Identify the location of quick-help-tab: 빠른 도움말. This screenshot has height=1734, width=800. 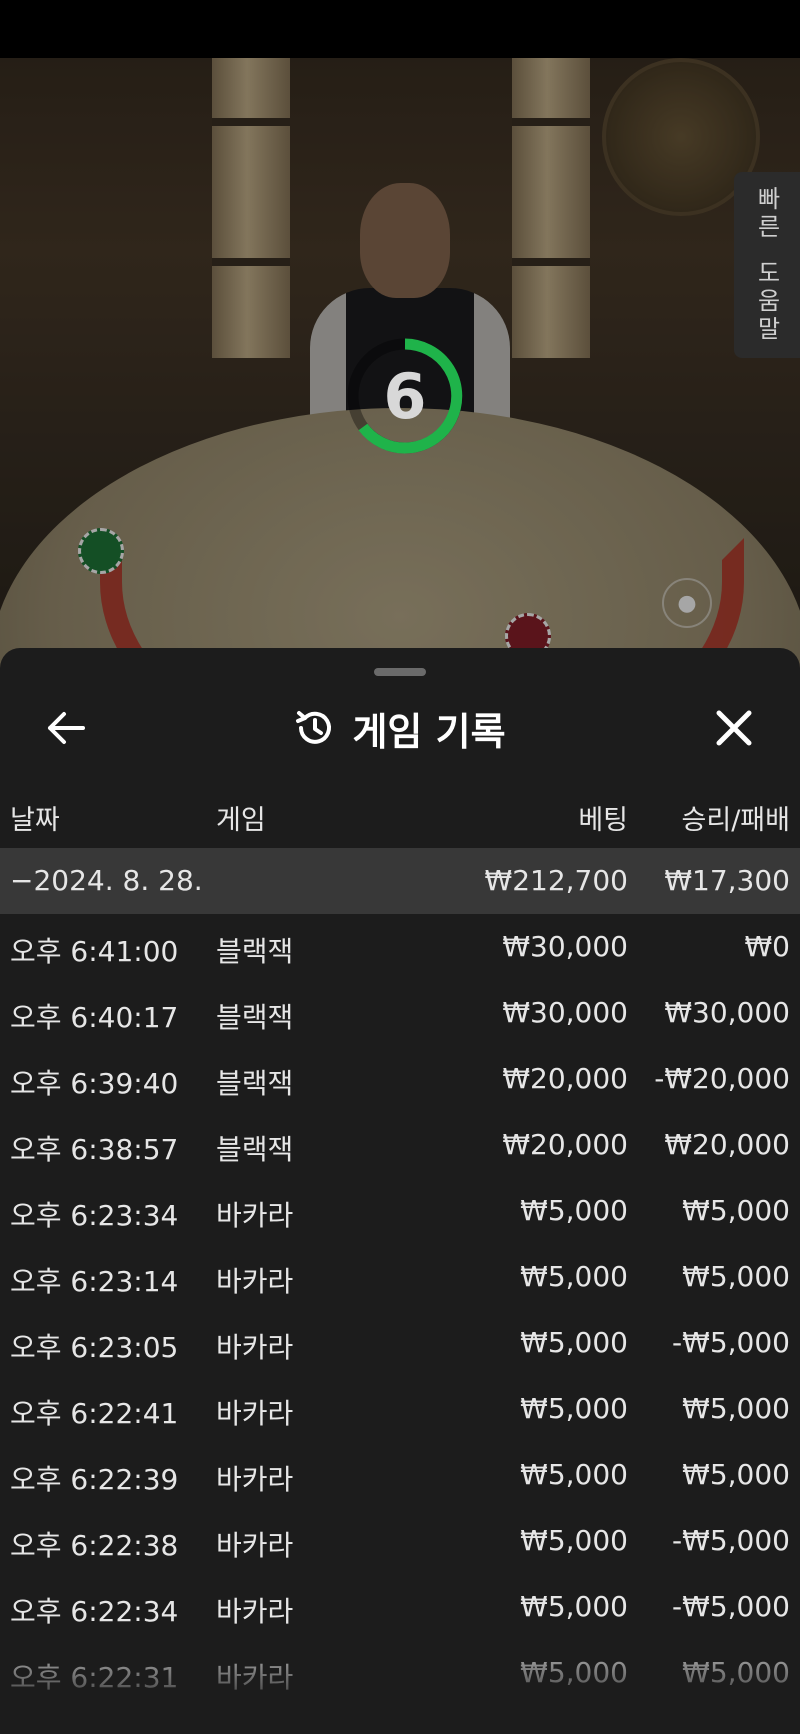
(767, 265).